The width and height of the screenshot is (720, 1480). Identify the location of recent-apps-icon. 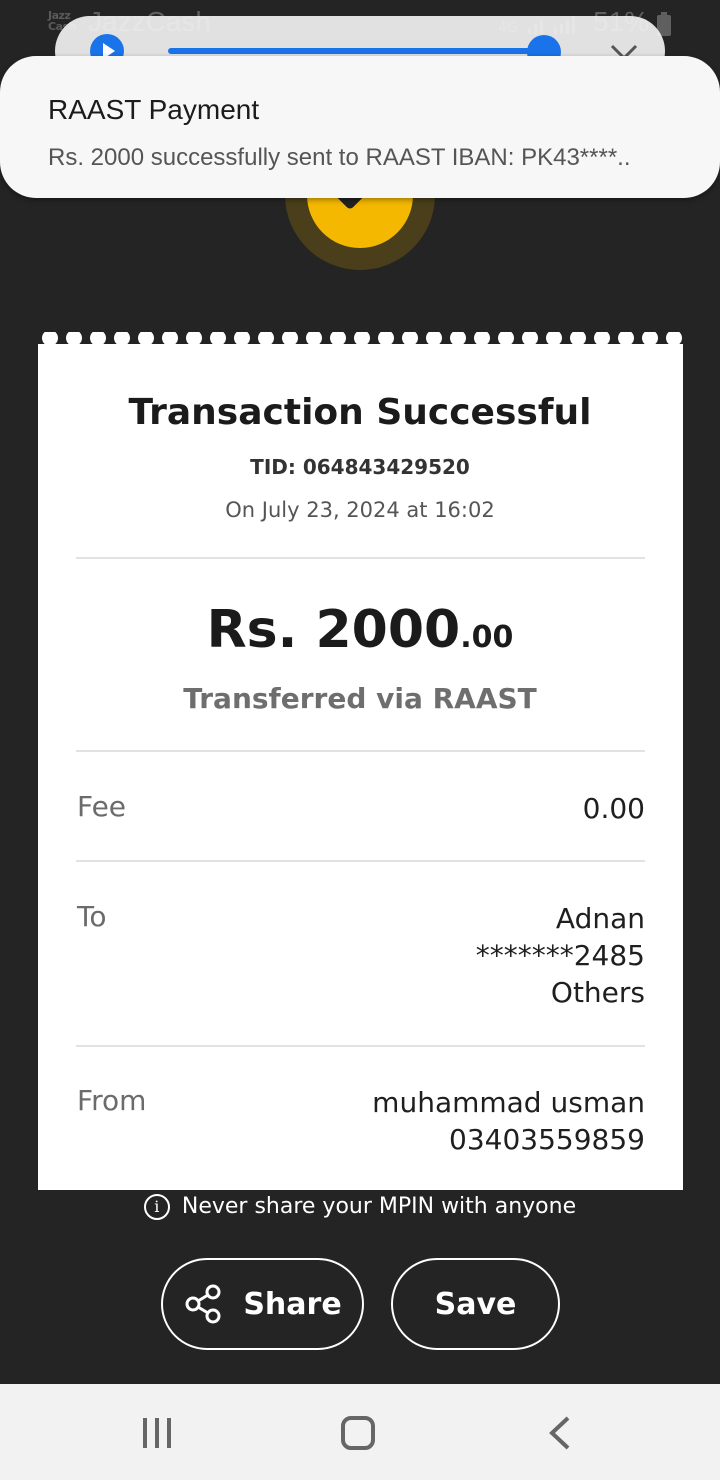
(157, 1433).